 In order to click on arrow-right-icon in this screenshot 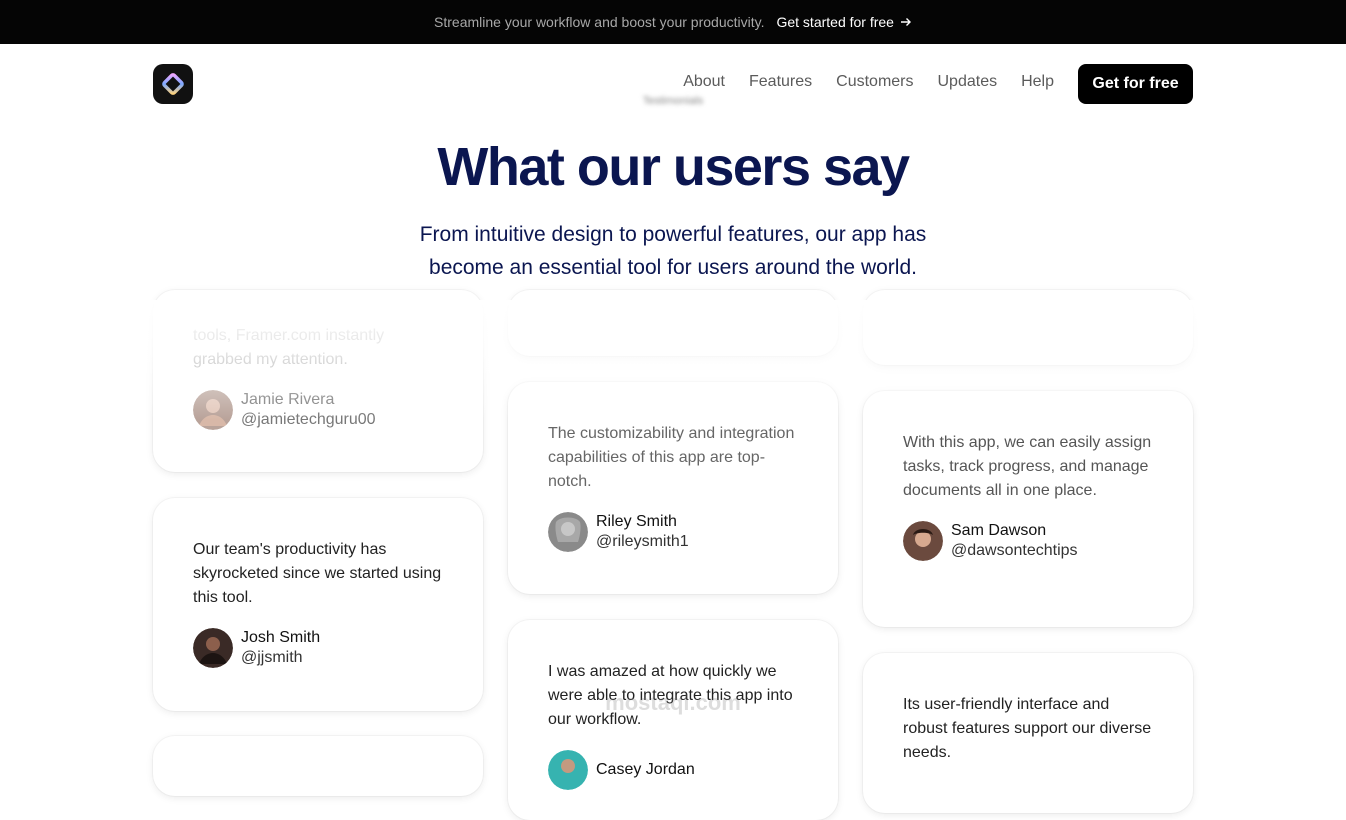, I will do `click(905, 22)`.